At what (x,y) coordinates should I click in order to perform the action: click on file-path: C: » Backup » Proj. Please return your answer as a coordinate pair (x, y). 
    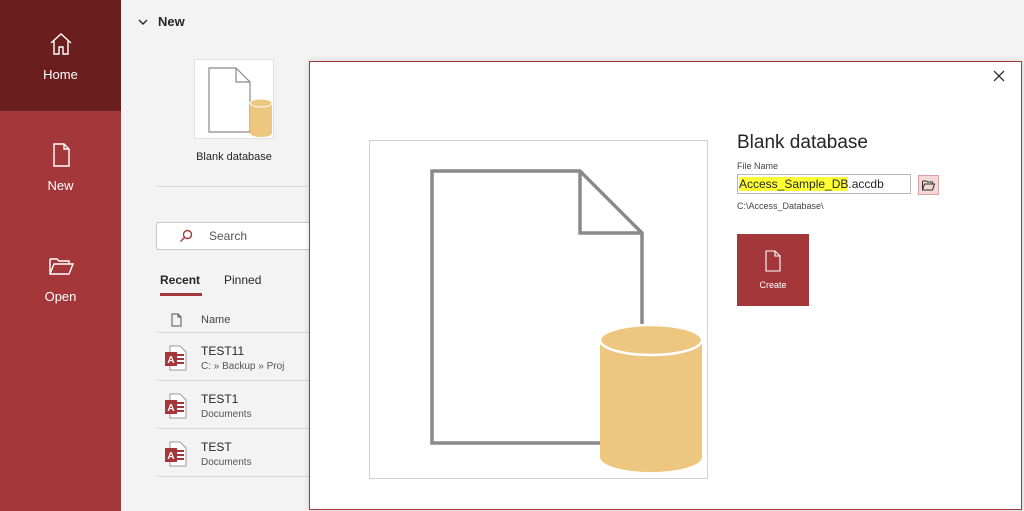
    Looking at the image, I should click on (243, 366).